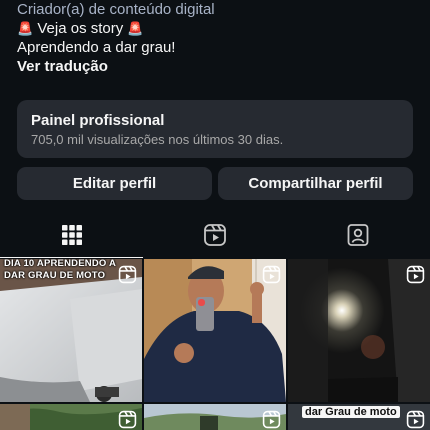  I want to click on active-tab-indicator, so click(71, 257).